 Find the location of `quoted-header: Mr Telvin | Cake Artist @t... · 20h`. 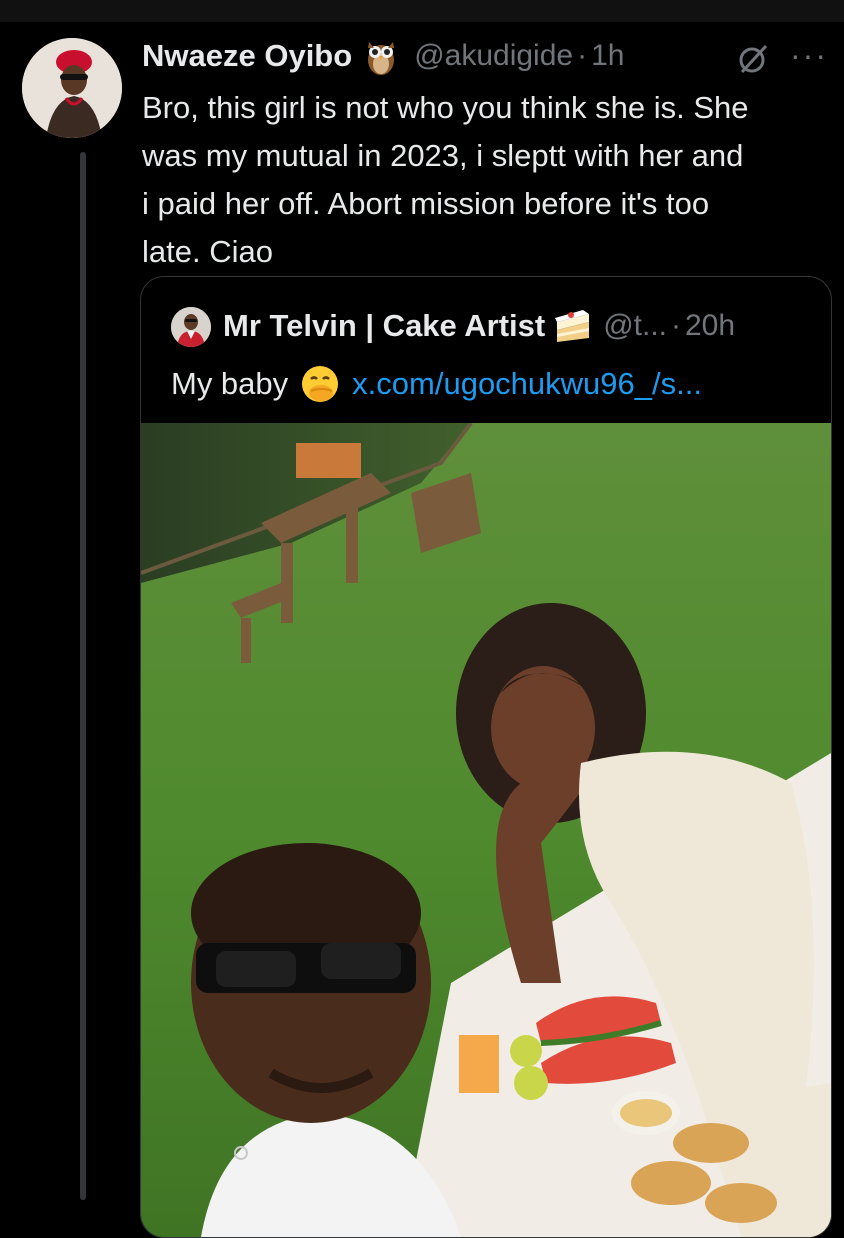

quoted-header: Mr Telvin | Cake Artist @t... · 20h is located at coordinates (523, 326).